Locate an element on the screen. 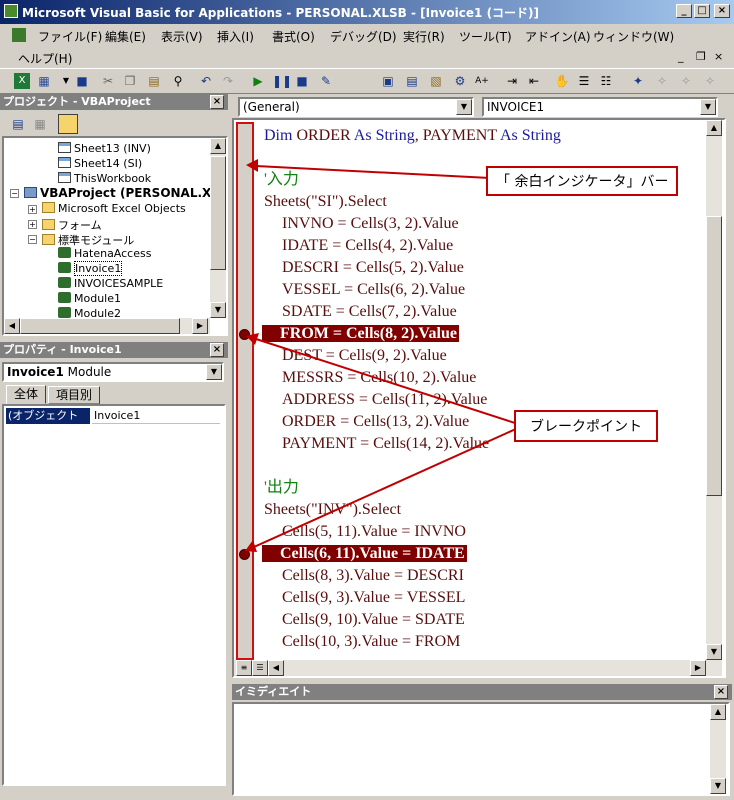 The image size is (734, 800). code-line: Cells(10, 3).Value = FROM is located at coordinates (371, 642).